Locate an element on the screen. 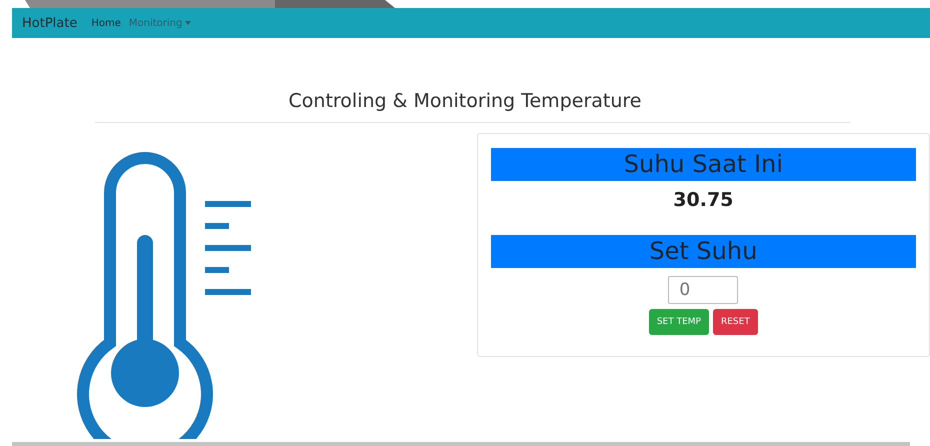 The image size is (930, 446). section-title: Suhu Saat Ini is located at coordinates (703, 164).